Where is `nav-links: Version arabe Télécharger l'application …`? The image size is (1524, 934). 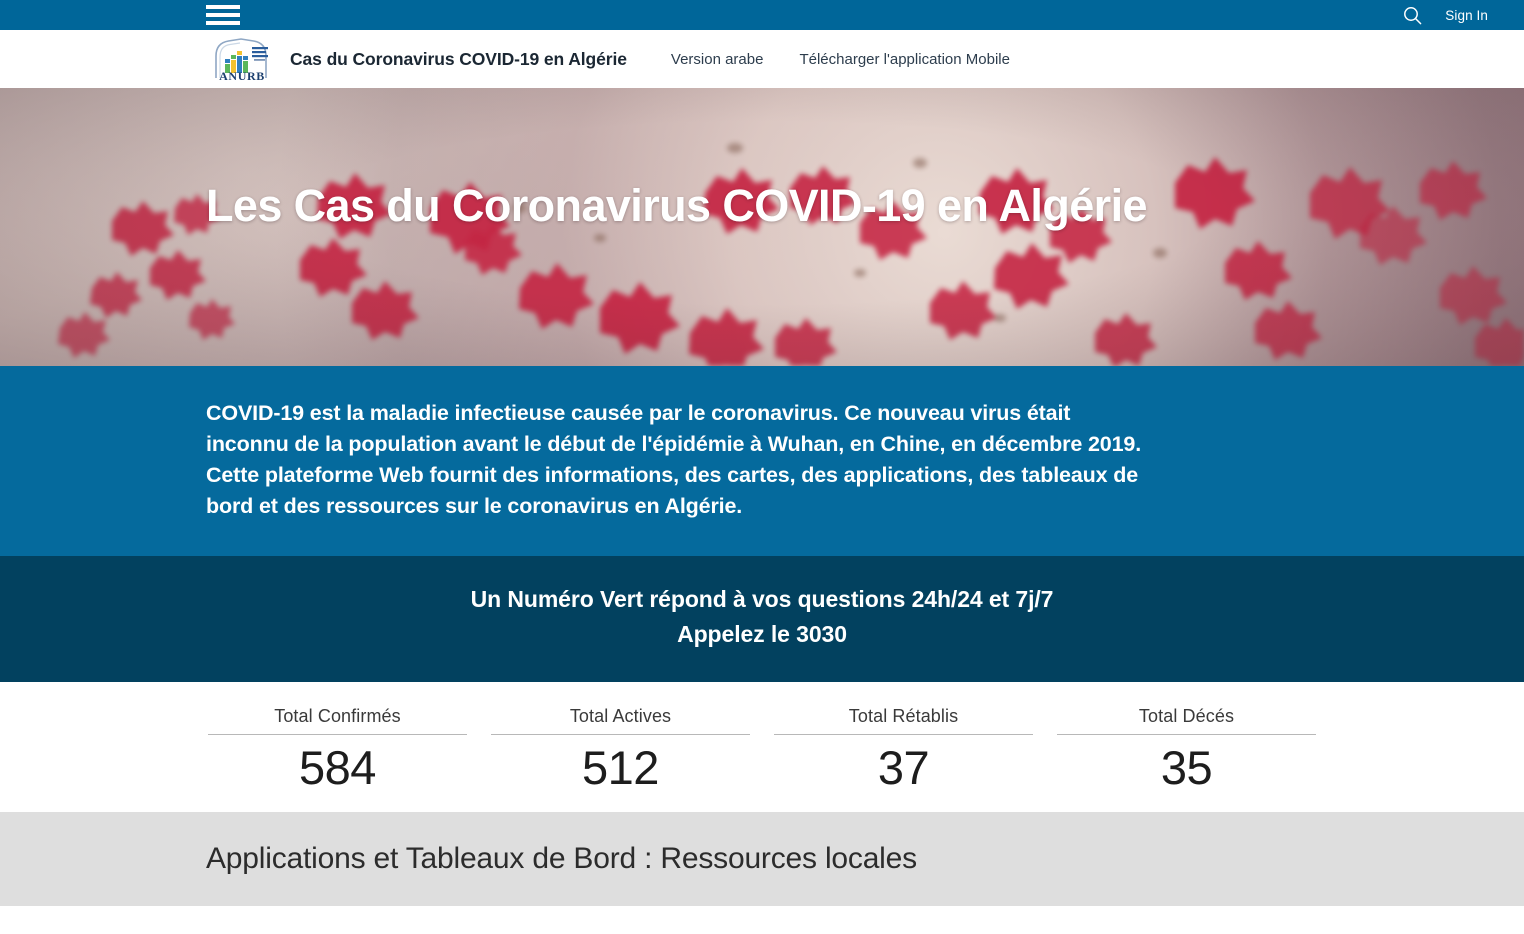 nav-links: Version arabe Télécharger l'application … is located at coordinates (840, 59).